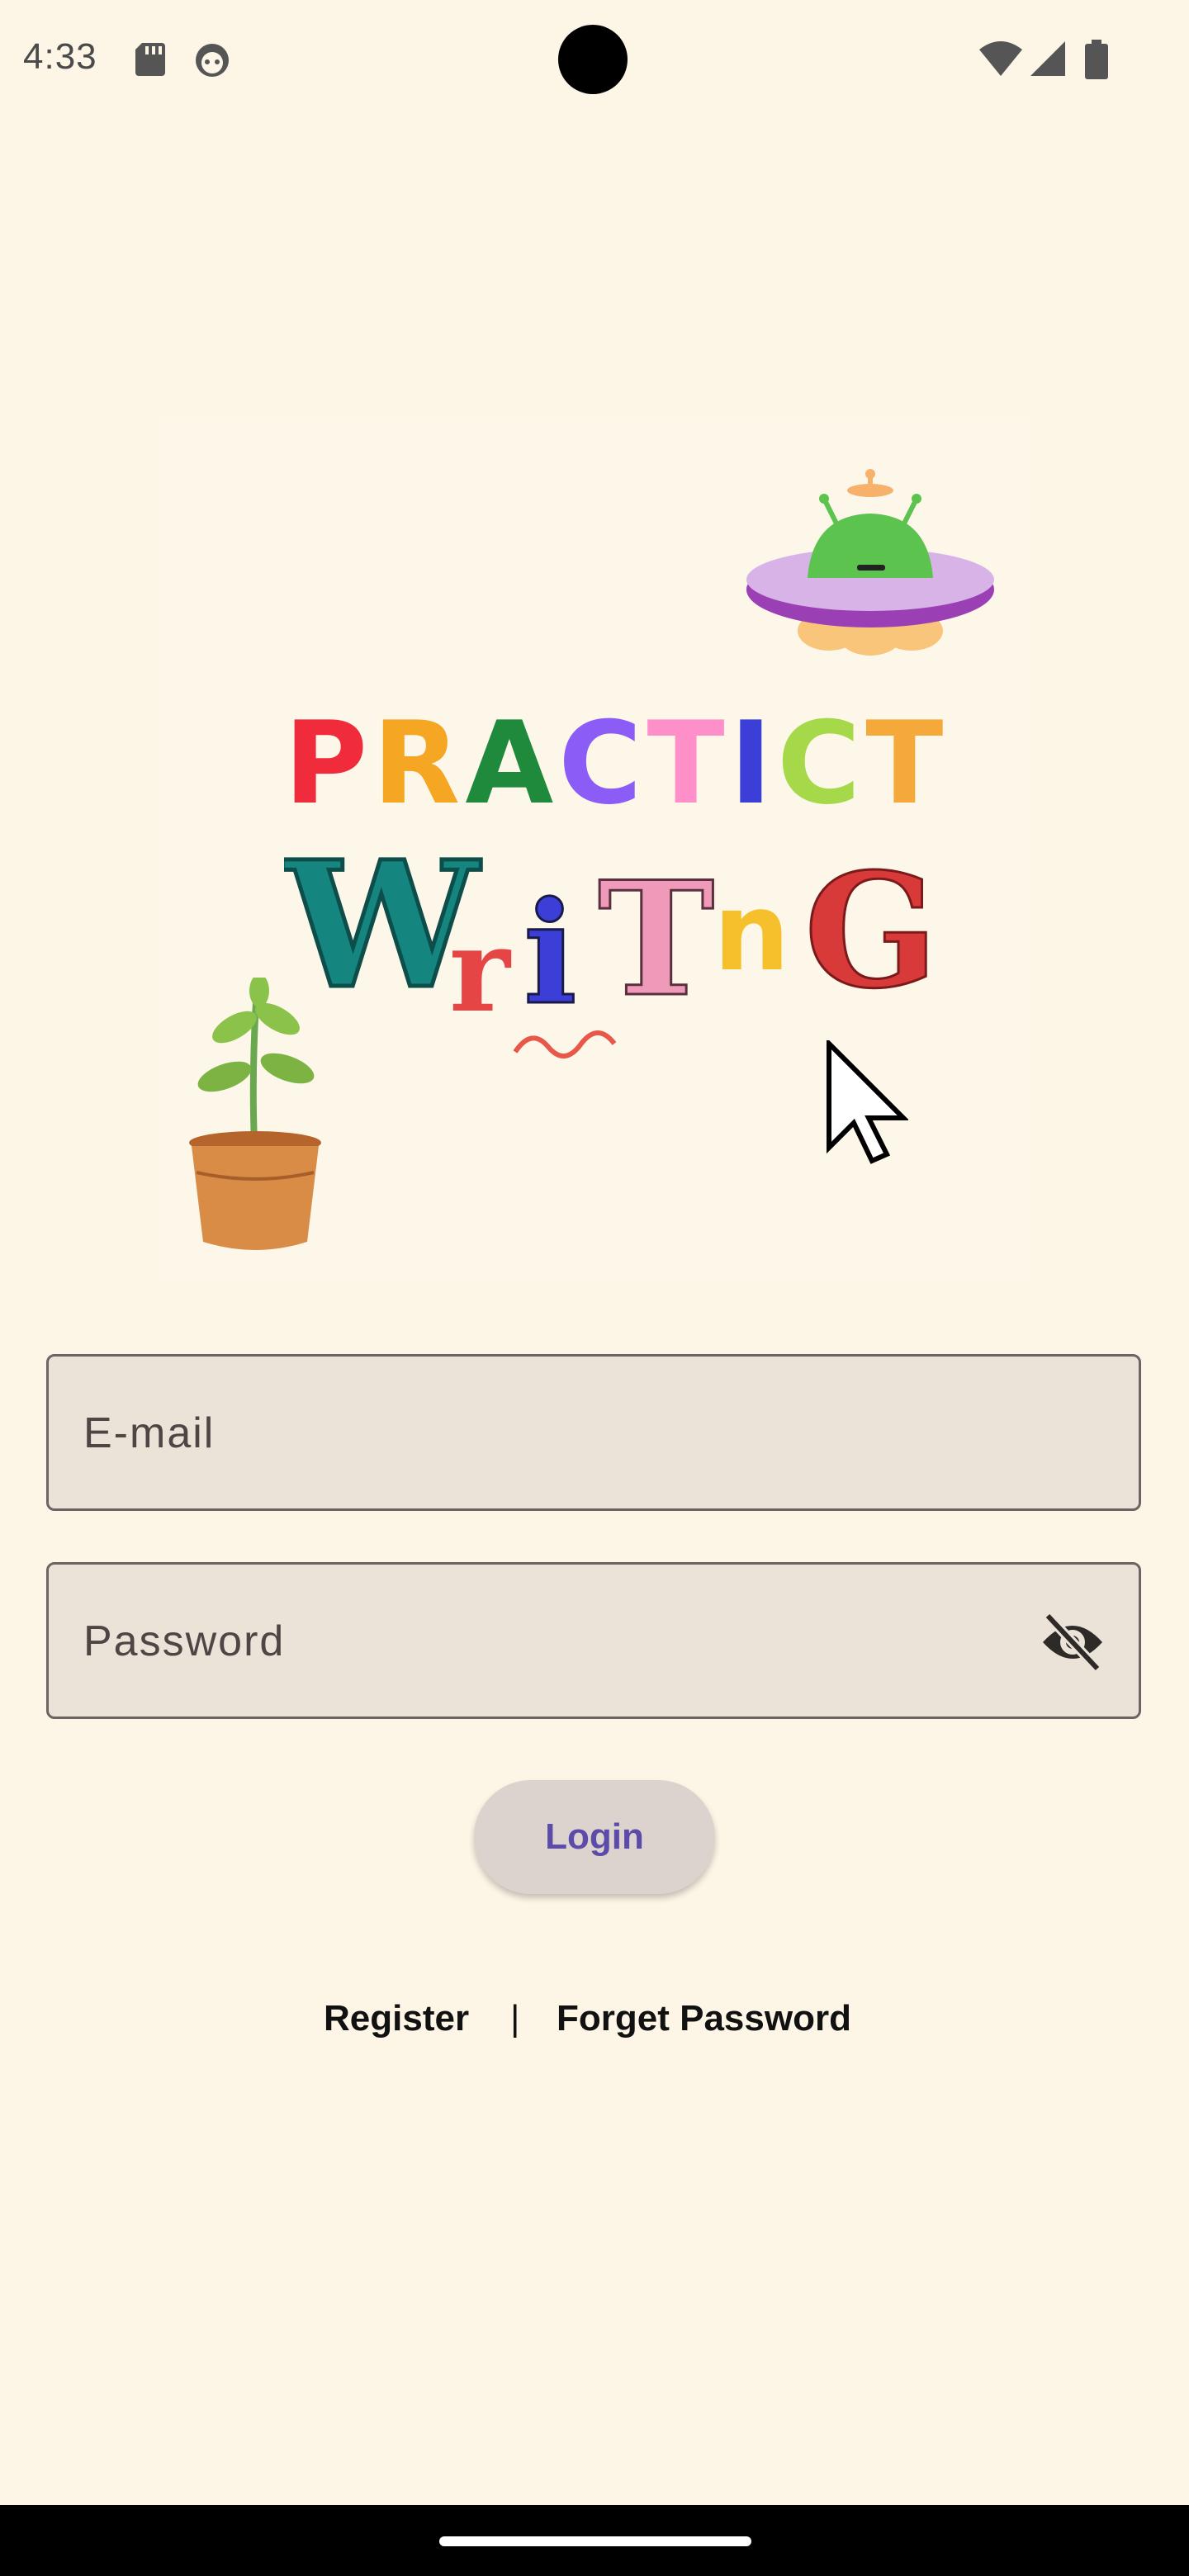 Image resolution: width=1189 pixels, height=2576 pixels. I want to click on sd-card-icon, so click(150, 61).